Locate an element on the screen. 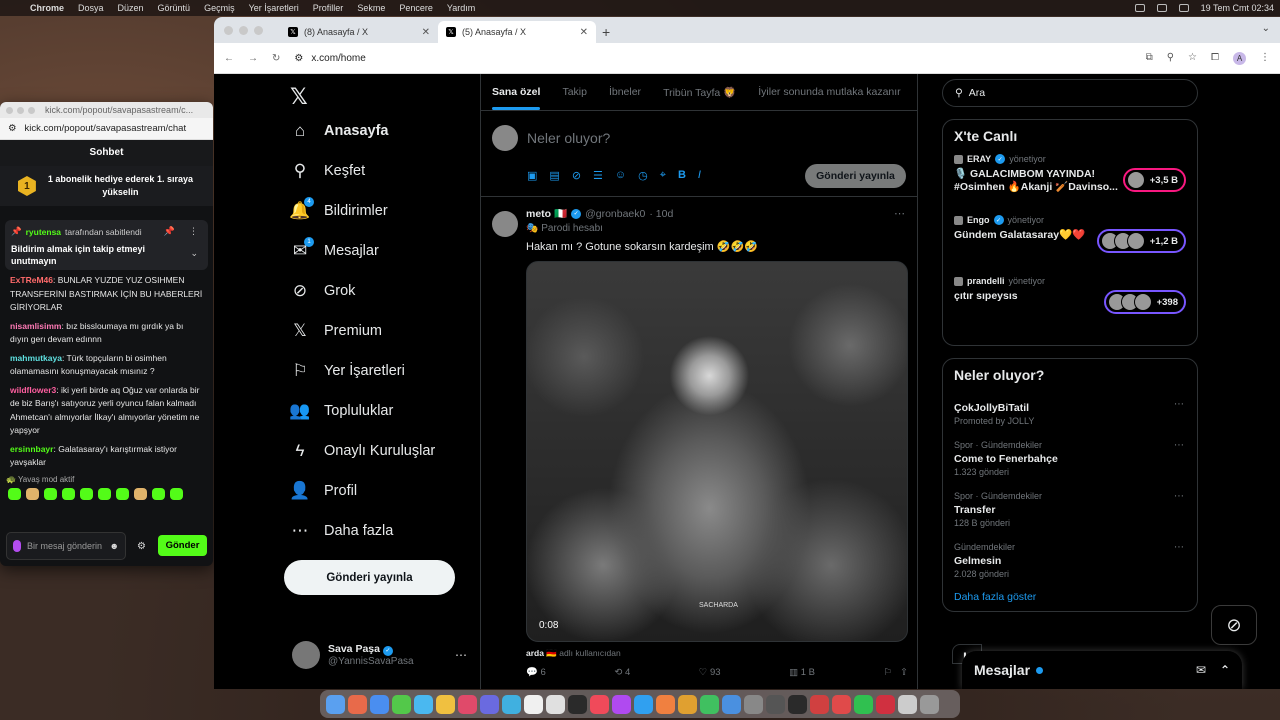 The height and width of the screenshot is (720, 1280). bookmark-star-icon: ☆ is located at coordinates (1192, 58).